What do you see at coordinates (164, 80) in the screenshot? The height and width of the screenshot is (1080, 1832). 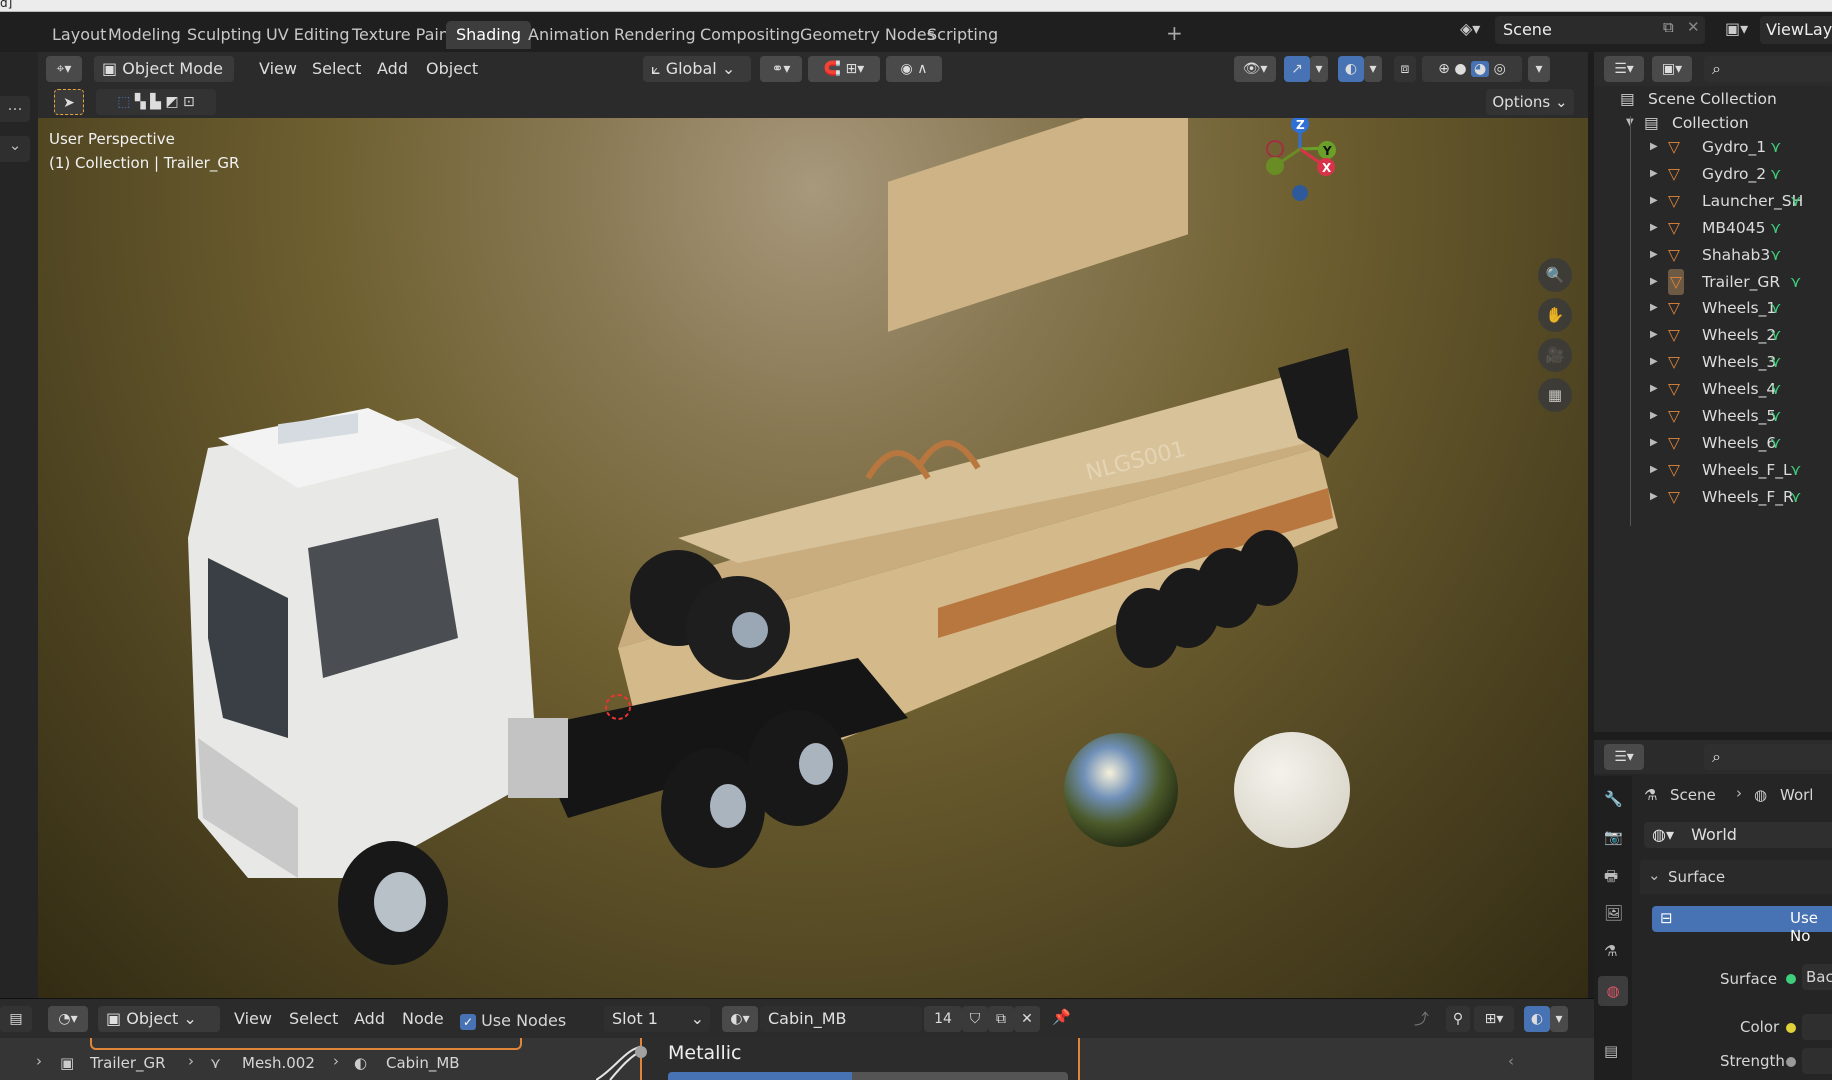 I see `mode-selector: ▣ Object Mode ⌄` at bounding box center [164, 80].